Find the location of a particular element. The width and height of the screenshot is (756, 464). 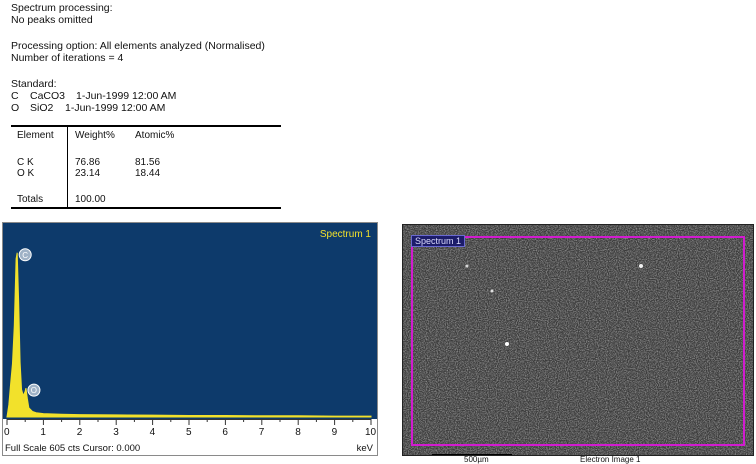

x-tick-label: 8 is located at coordinates (298, 432).